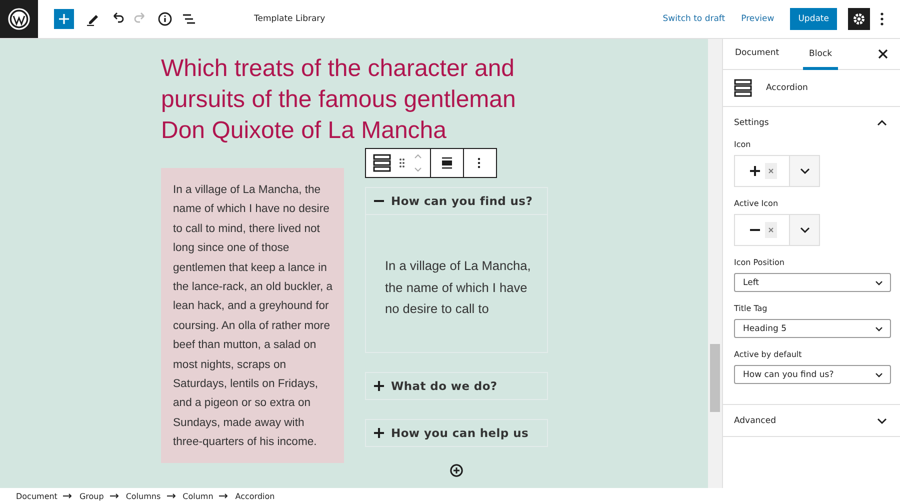  I want to click on settings-icon, so click(859, 19).